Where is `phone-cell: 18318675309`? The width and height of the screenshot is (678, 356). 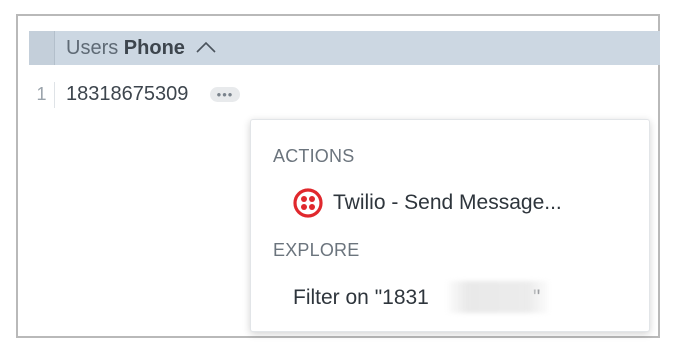 phone-cell: 18318675309 is located at coordinates (127, 94).